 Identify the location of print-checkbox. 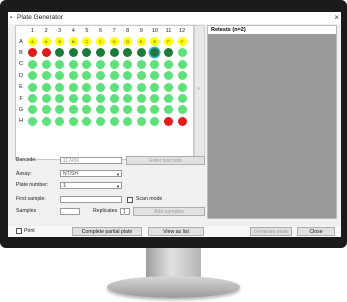
(19, 231).